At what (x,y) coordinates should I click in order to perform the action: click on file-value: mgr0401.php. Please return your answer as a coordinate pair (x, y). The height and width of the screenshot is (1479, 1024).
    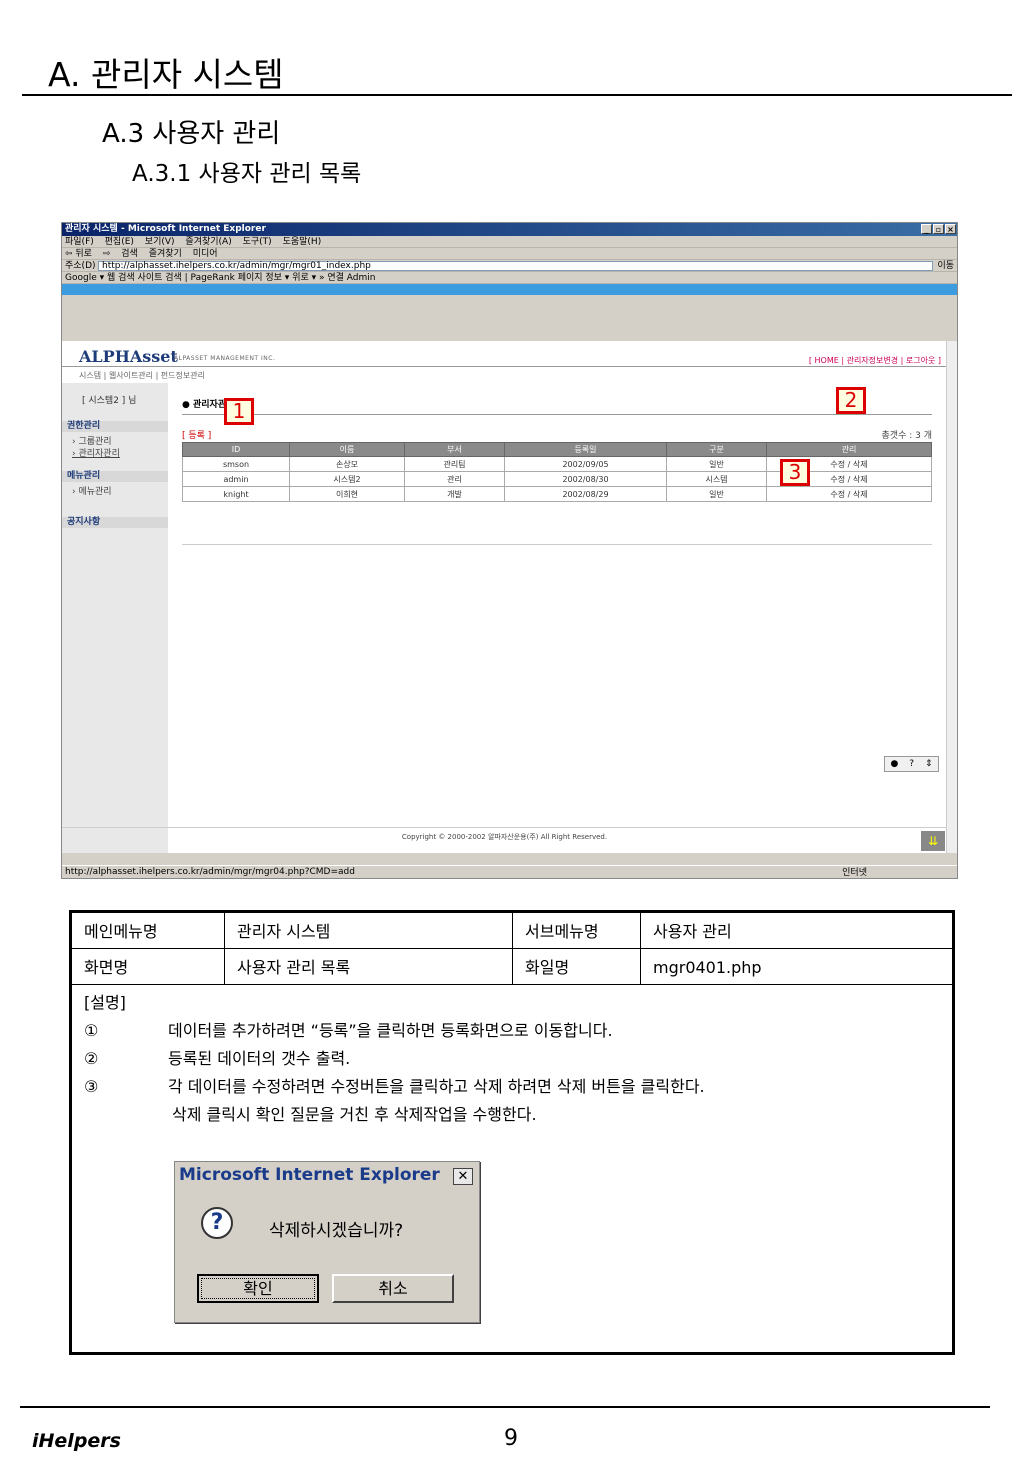
    Looking at the image, I should click on (707, 967).